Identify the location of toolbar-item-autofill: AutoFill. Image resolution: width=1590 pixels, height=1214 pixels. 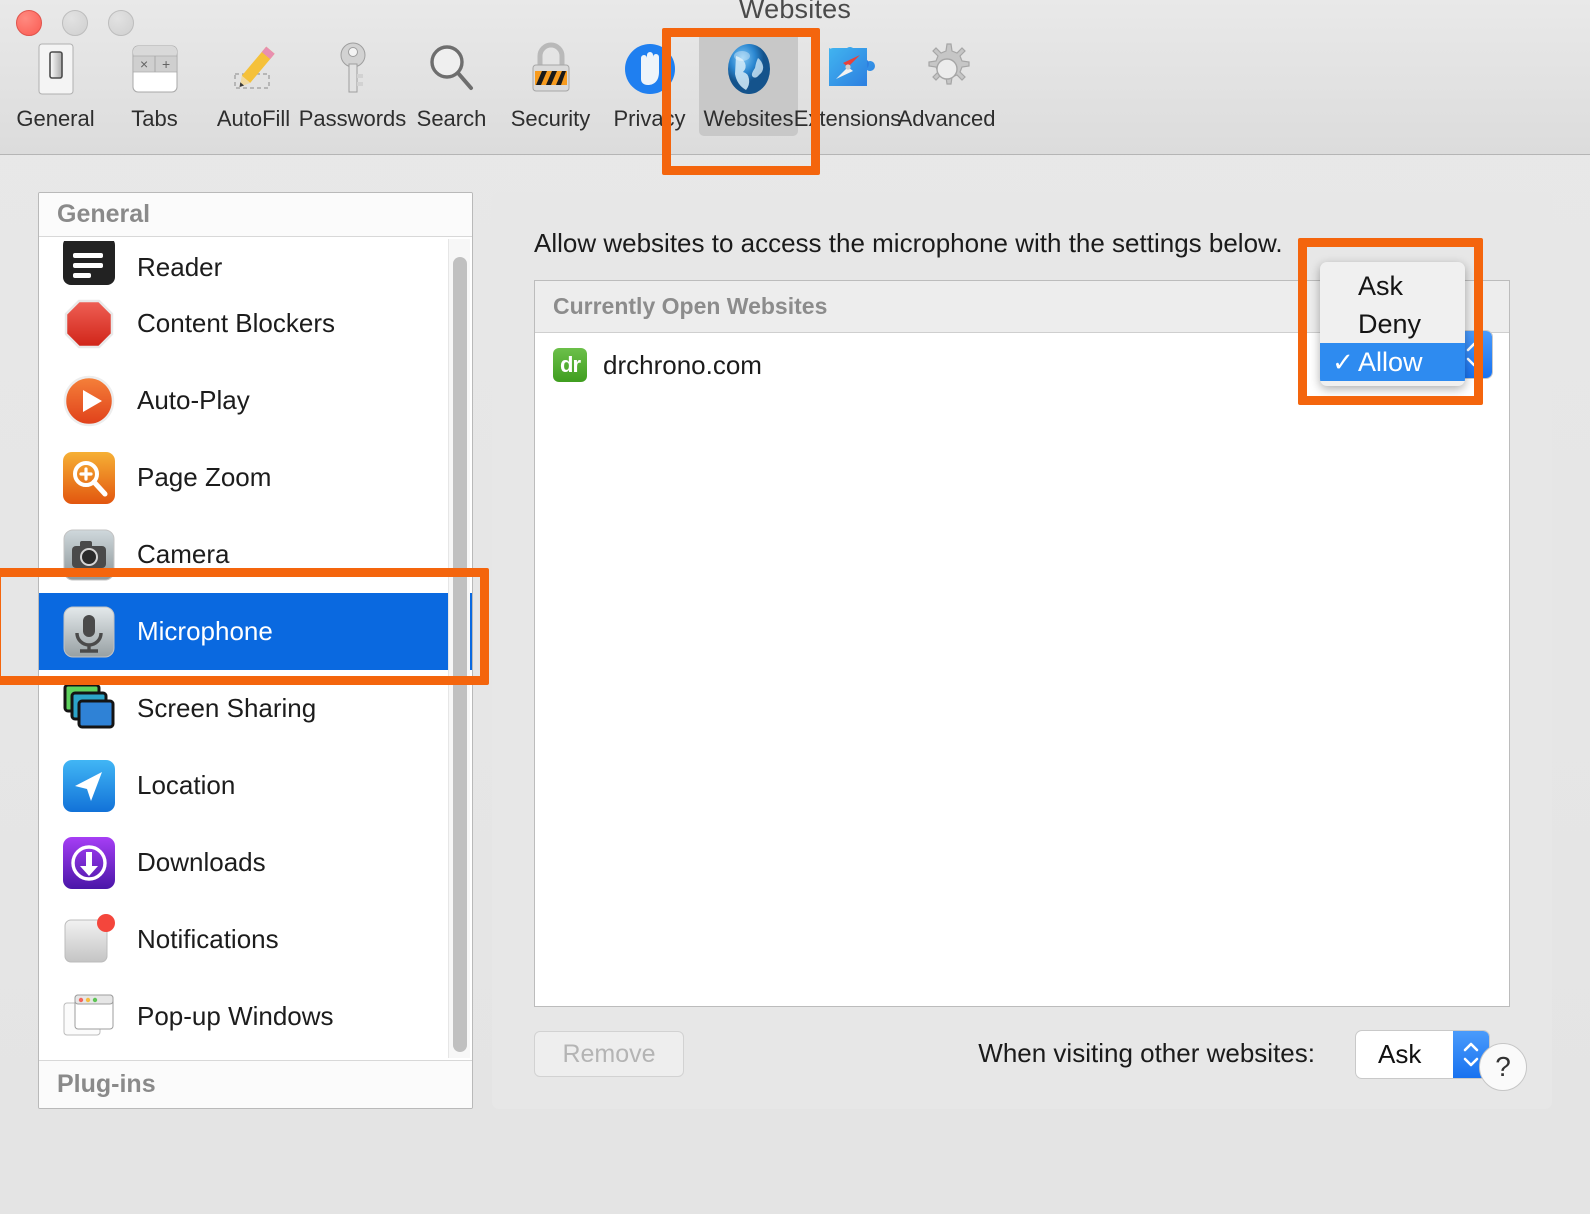
(253, 84).